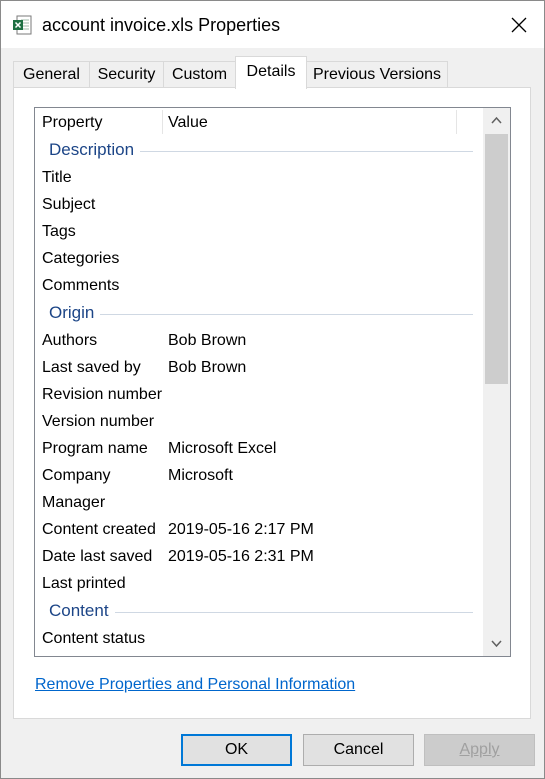 This screenshot has width=545, height=779. I want to click on apply-button: Apply, so click(479, 750).